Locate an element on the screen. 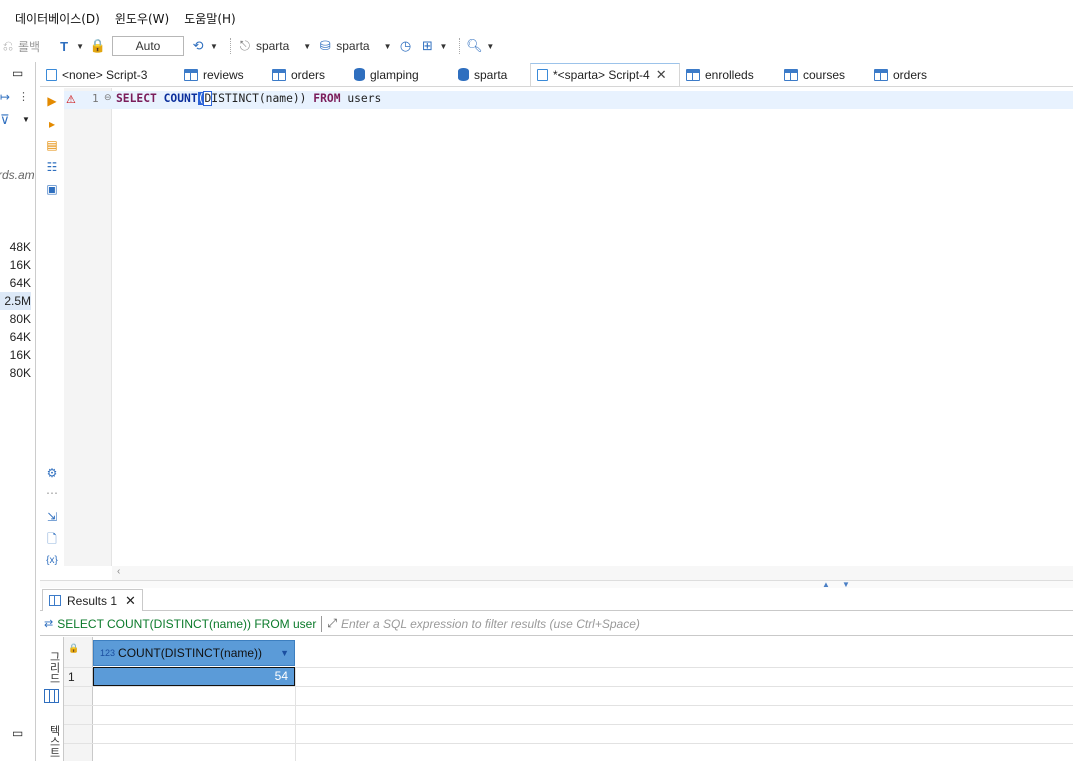 The height and width of the screenshot is (761, 1073). keyword-from: FROM is located at coordinates (327, 98).